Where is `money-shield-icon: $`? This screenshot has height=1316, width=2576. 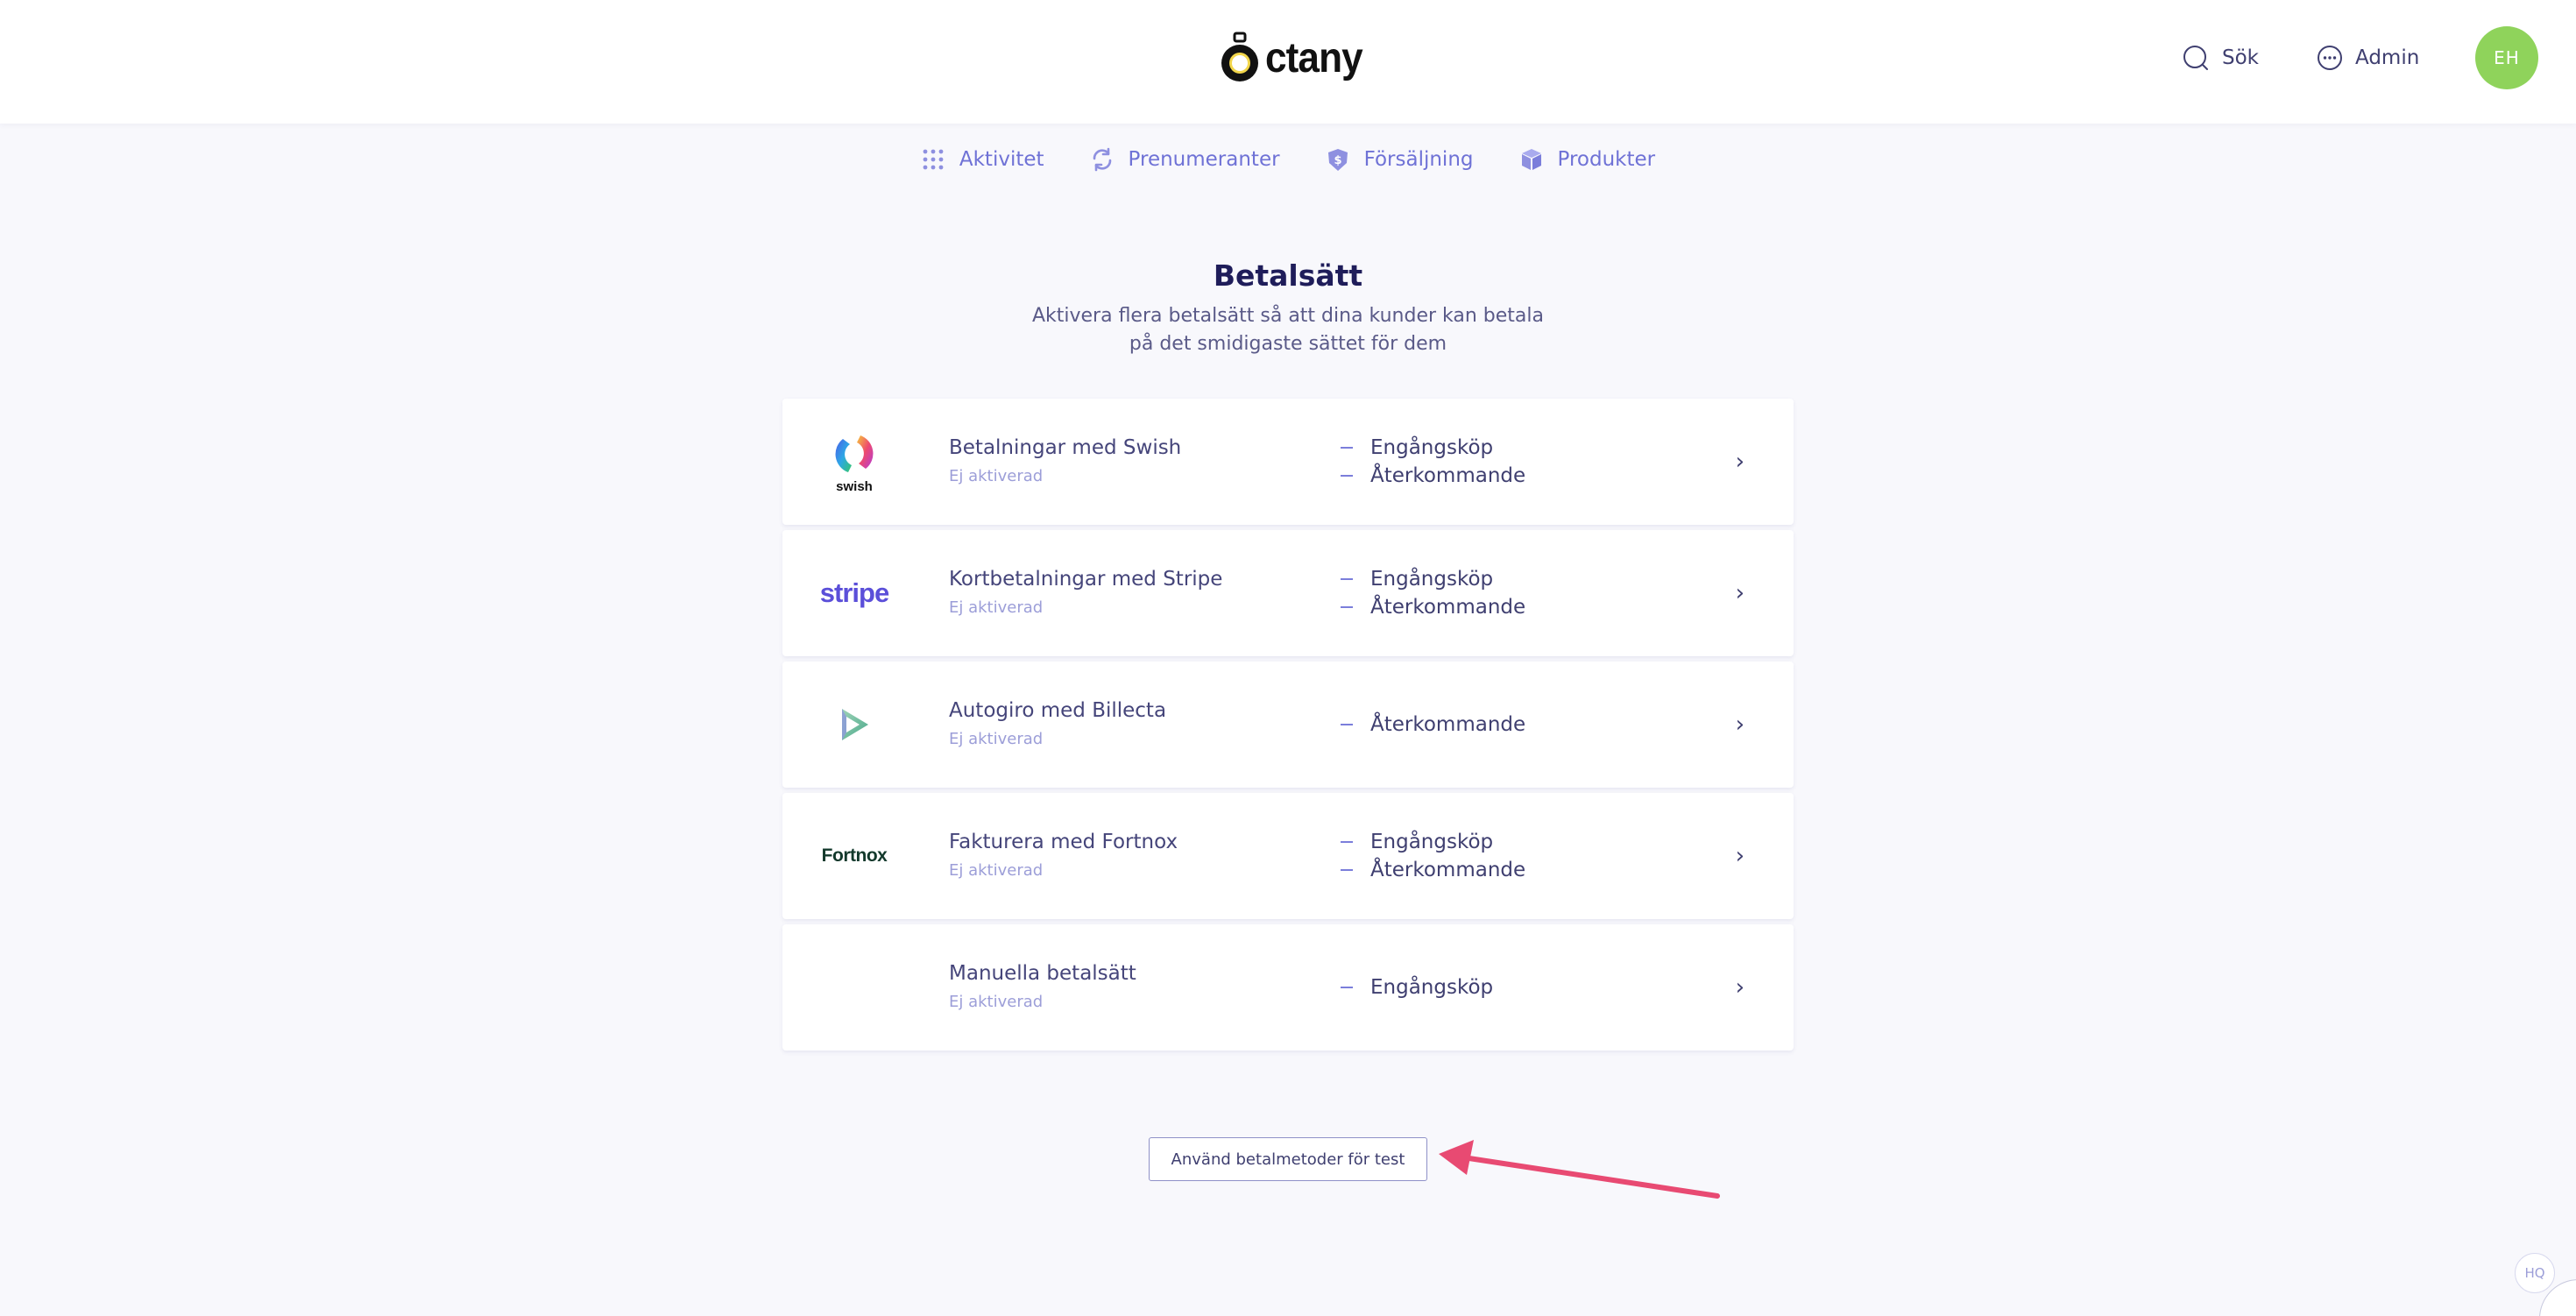 money-shield-icon: $ is located at coordinates (1337, 160).